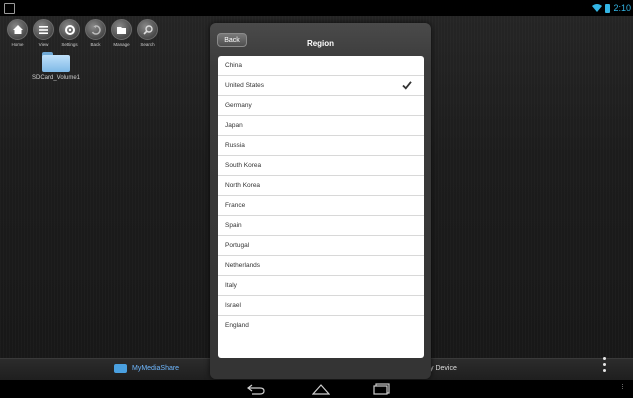 The height and width of the screenshot is (398, 633). I want to click on view-label: View, so click(43, 44).